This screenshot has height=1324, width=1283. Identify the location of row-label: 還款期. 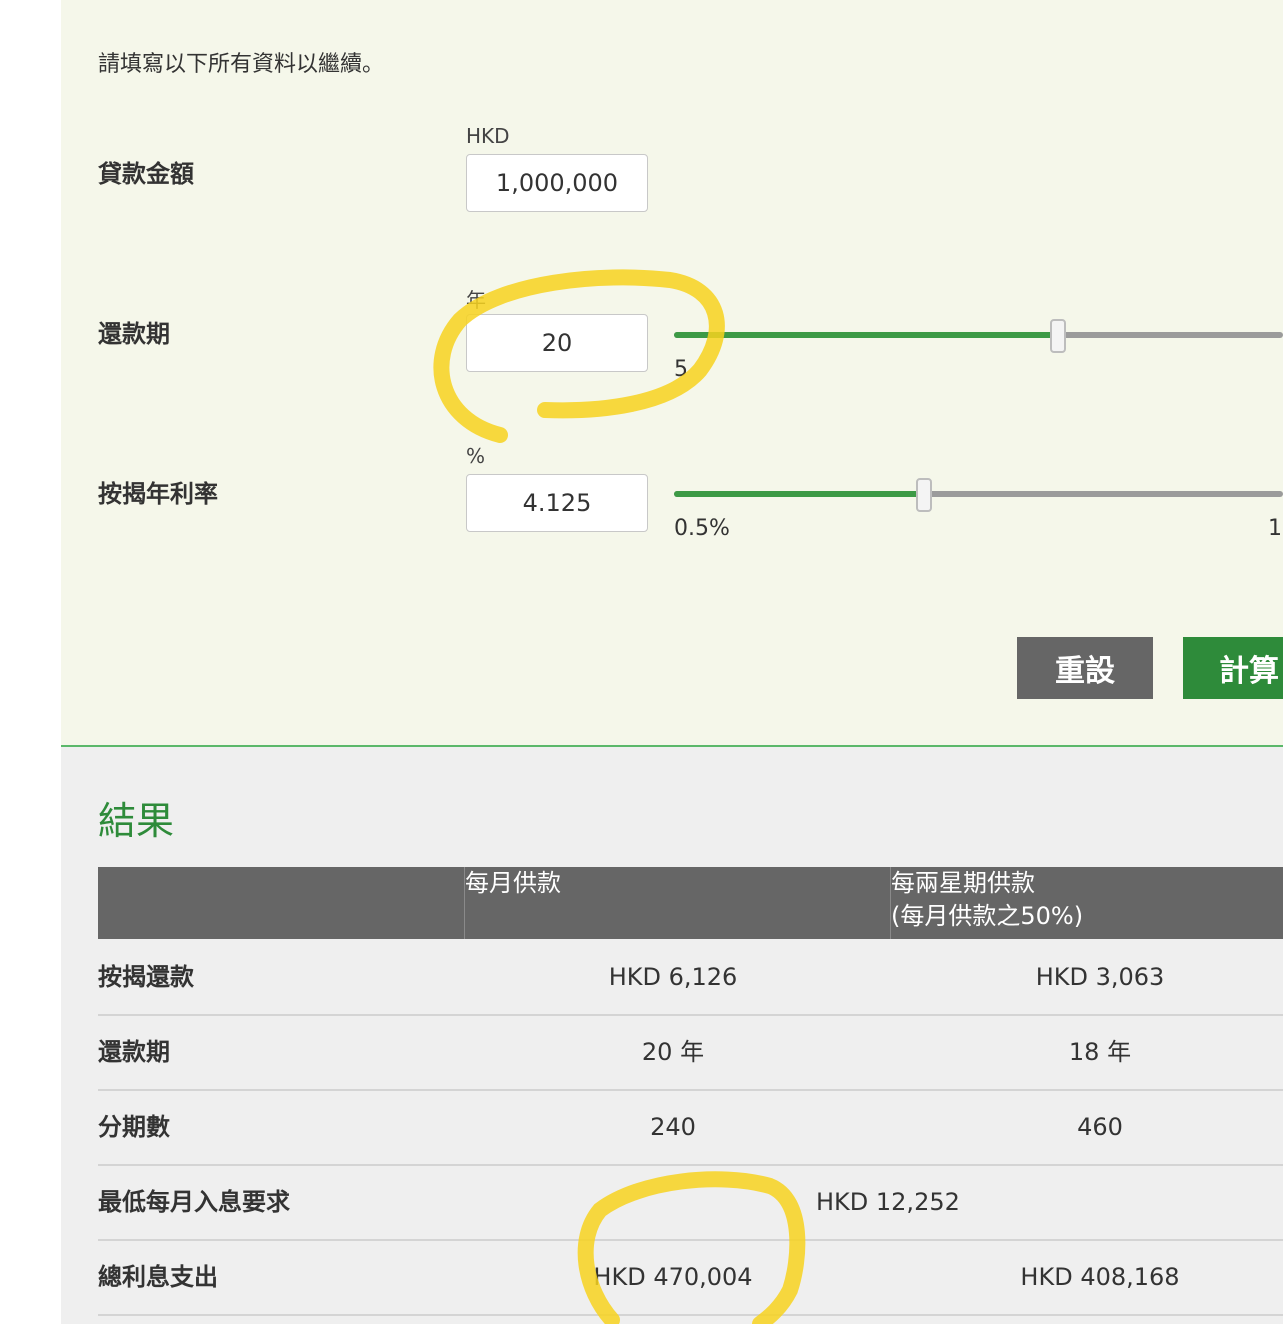
(134, 1052).